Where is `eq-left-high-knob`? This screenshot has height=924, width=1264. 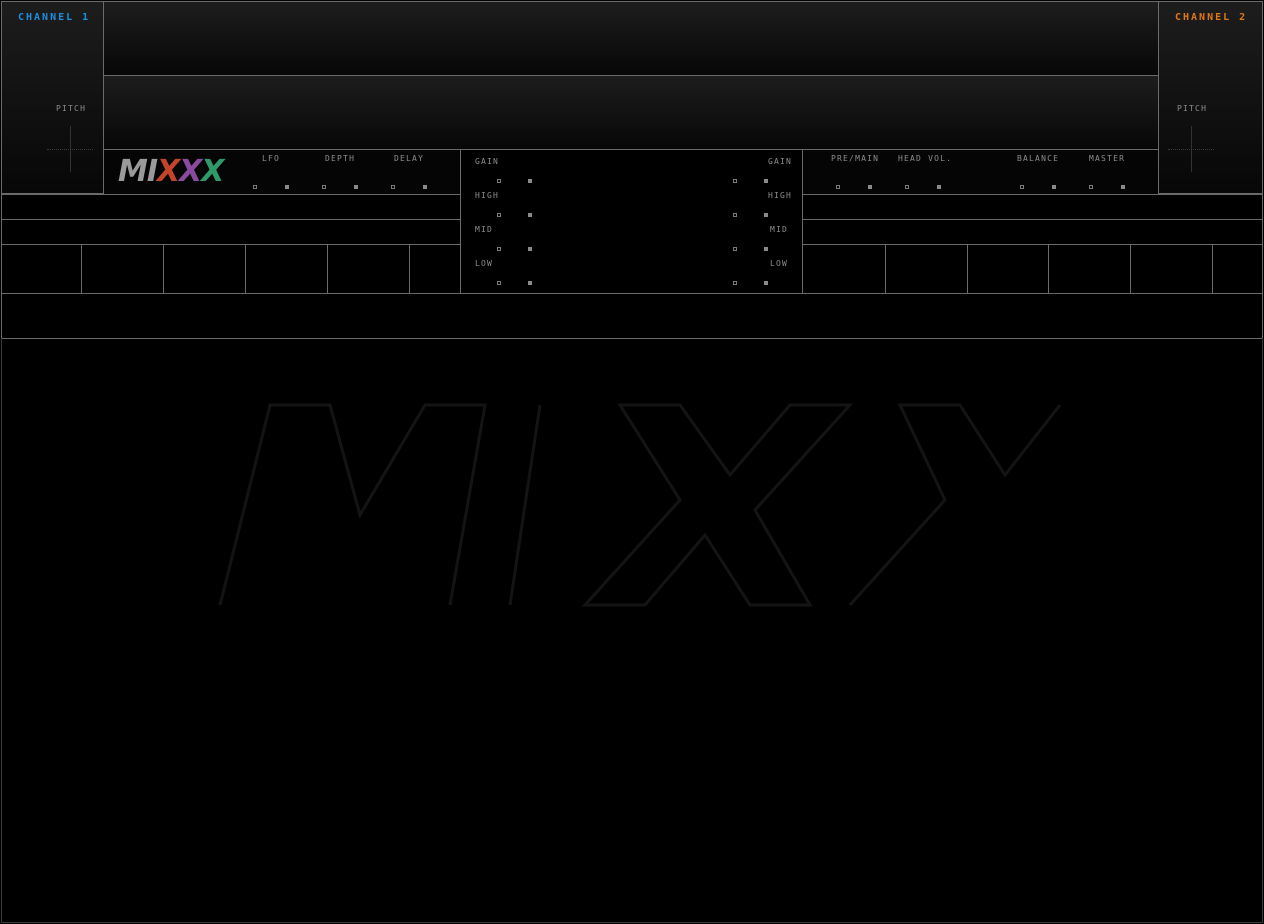 eq-left-high-knob is located at coordinates (499, 215).